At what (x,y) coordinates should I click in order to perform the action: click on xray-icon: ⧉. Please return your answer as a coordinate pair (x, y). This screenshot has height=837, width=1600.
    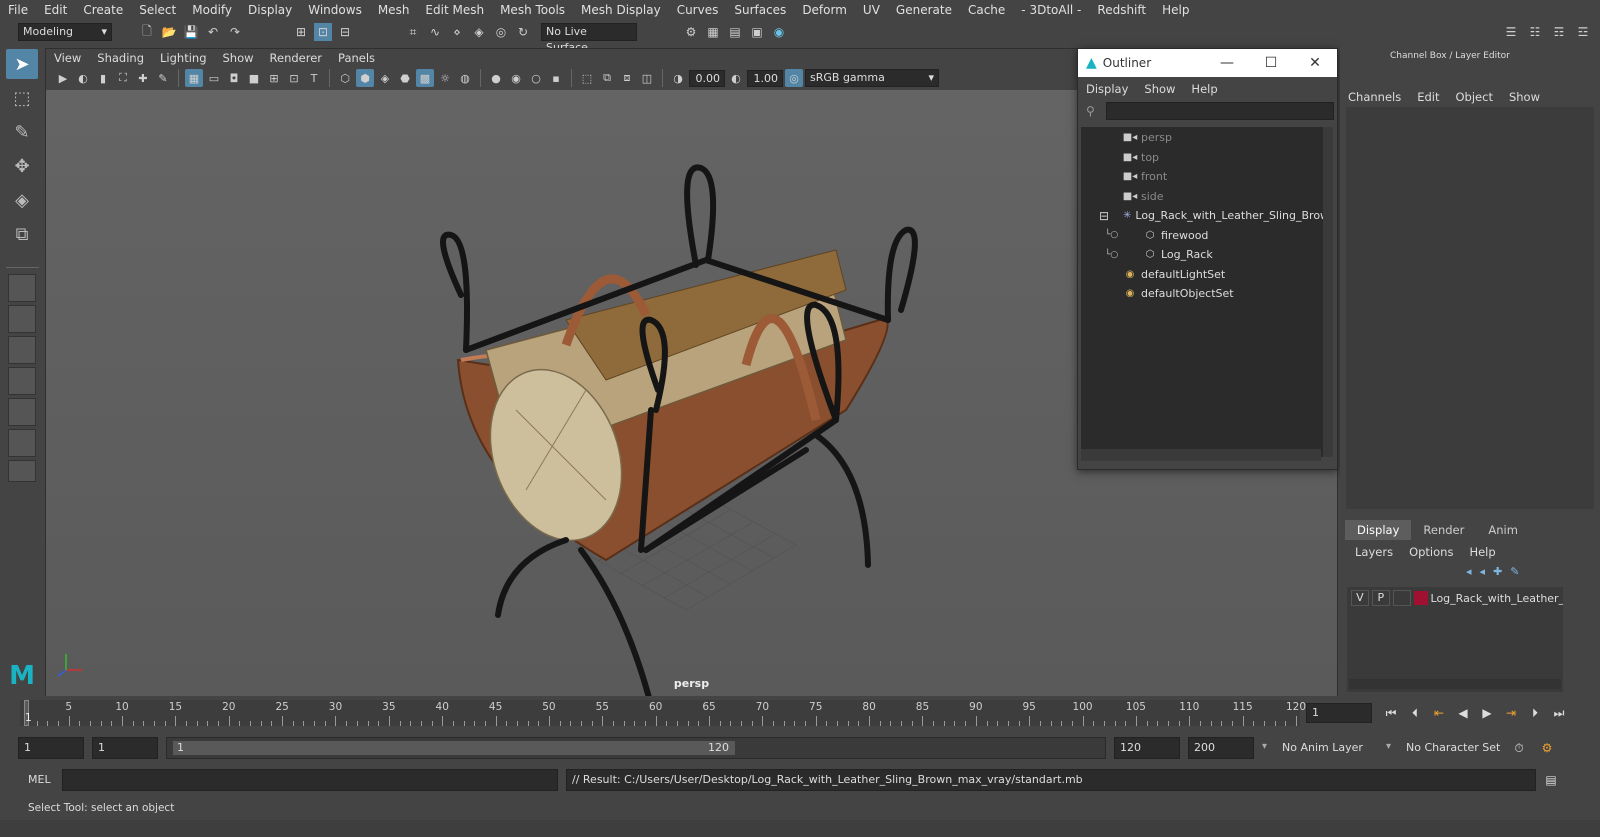
    Looking at the image, I should click on (607, 78).